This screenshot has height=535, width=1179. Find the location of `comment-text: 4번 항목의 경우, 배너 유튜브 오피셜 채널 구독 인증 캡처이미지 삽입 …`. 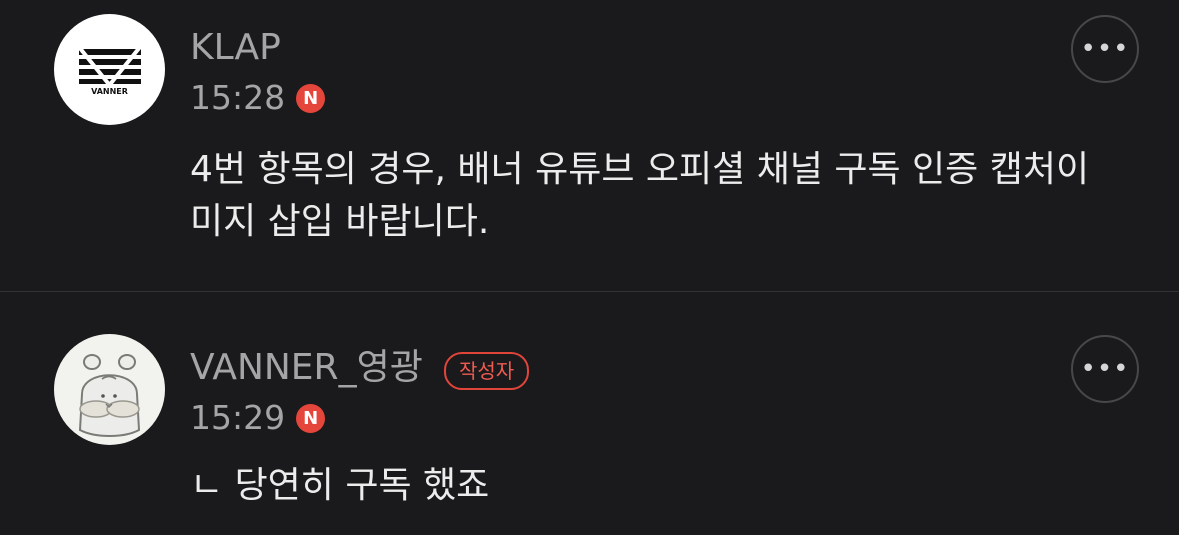

comment-text: 4번 항목의 경우, 배너 유튜브 오피셜 채널 구독 인증 캡처이미지 삽입 … is located at coordinates (640, 195).